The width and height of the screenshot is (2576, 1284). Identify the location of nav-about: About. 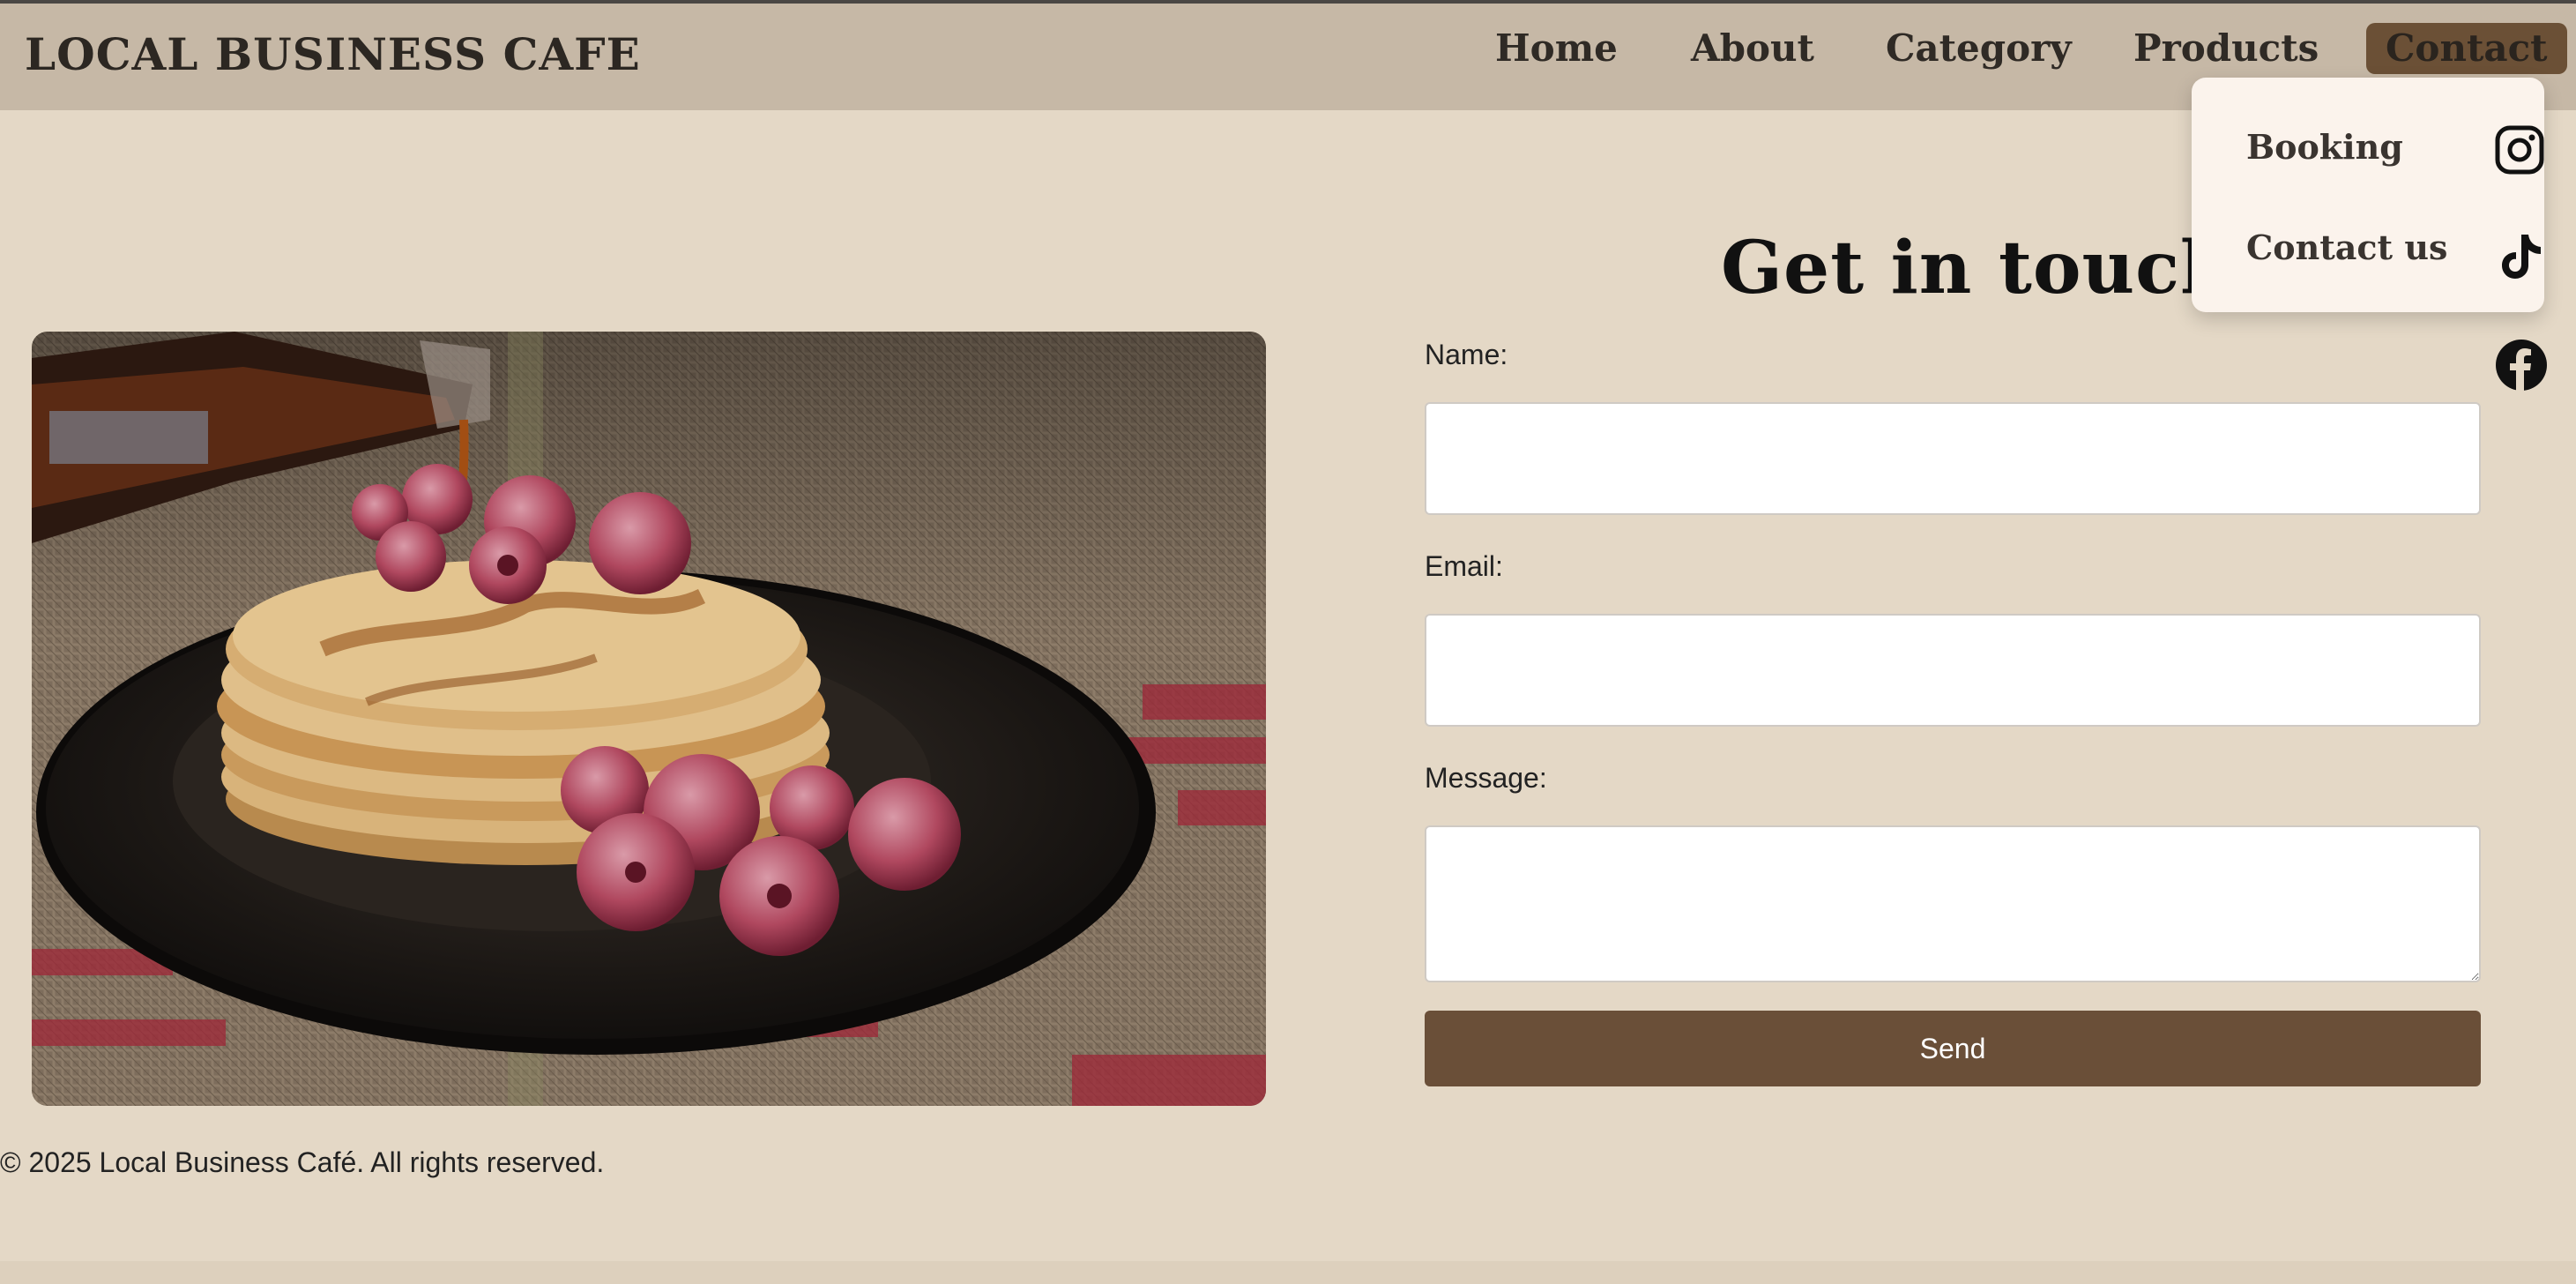
(1752, 48).